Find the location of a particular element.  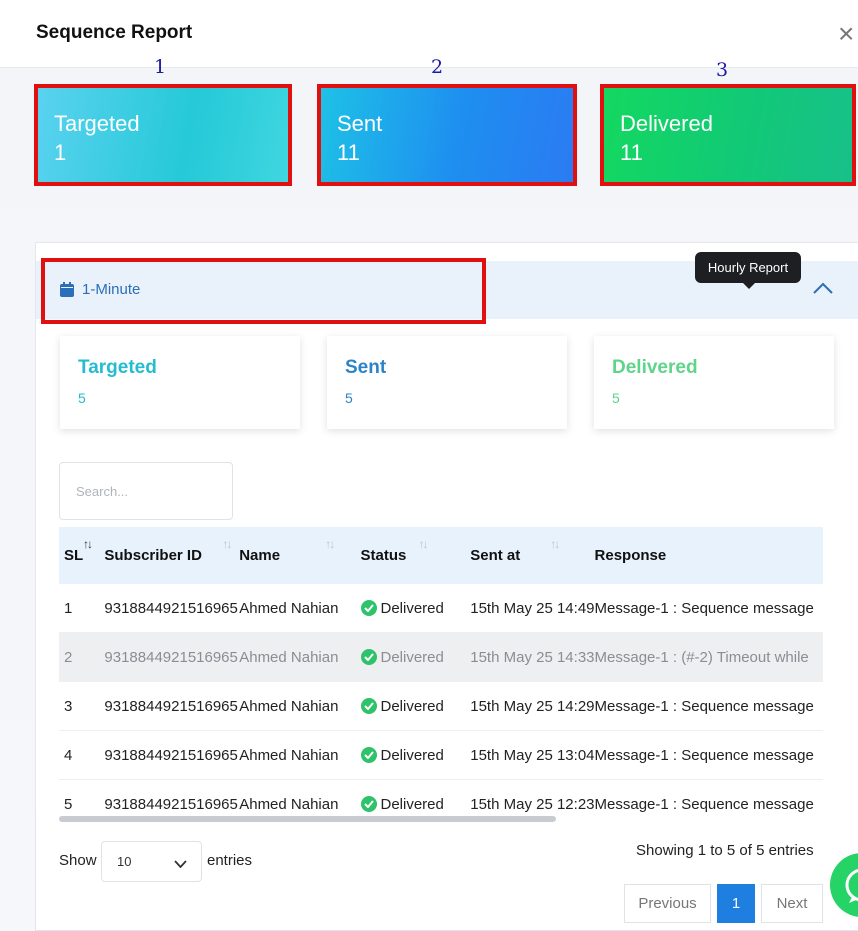

close-icon: × is located at coordinates (848, 34).